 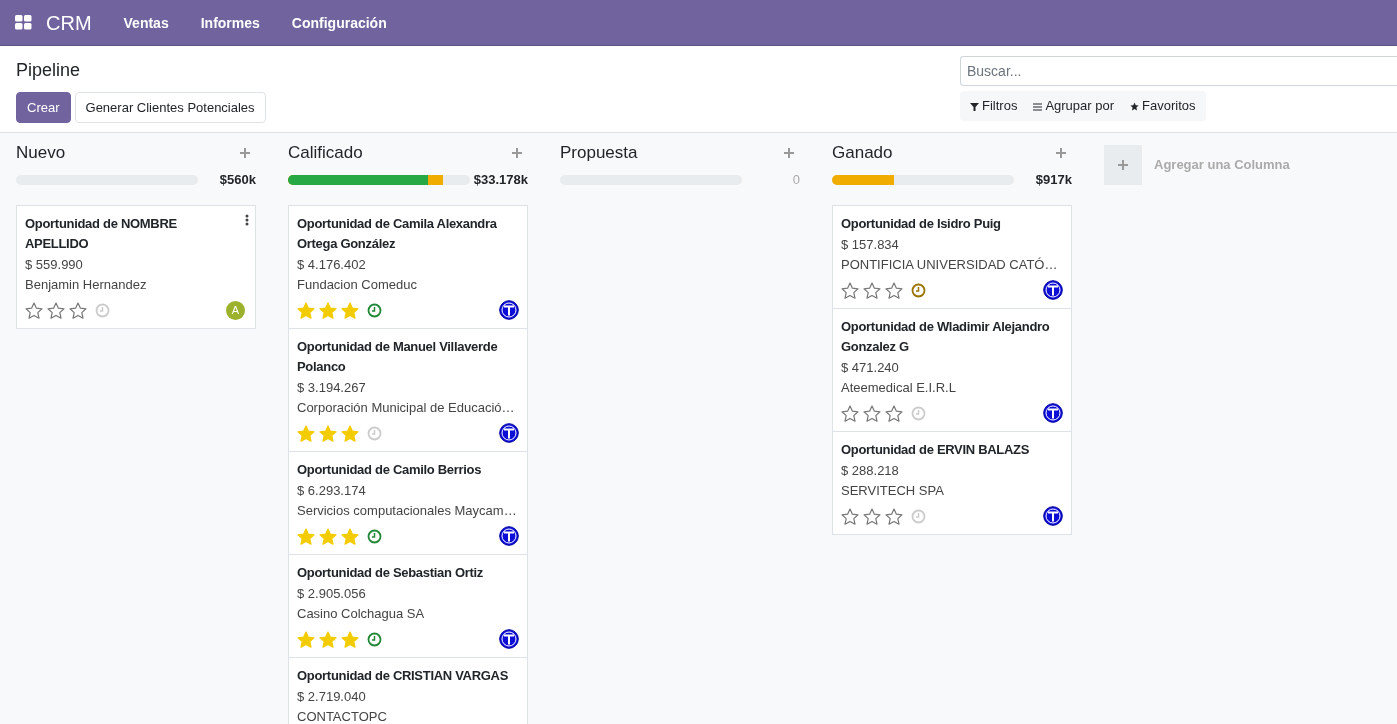 I want to click on card-amount: $ 3.194.267, so click(x=332, y=388).